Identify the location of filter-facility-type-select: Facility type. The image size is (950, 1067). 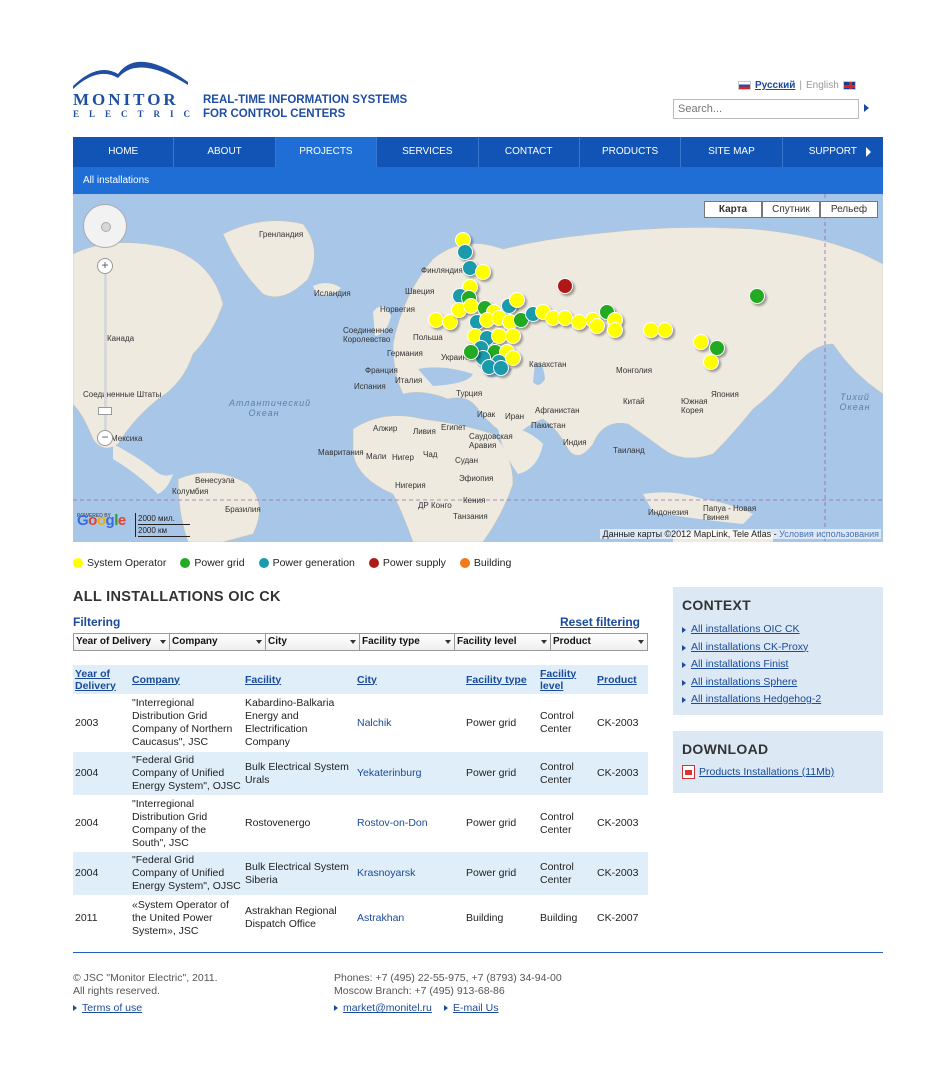
(407, 642).